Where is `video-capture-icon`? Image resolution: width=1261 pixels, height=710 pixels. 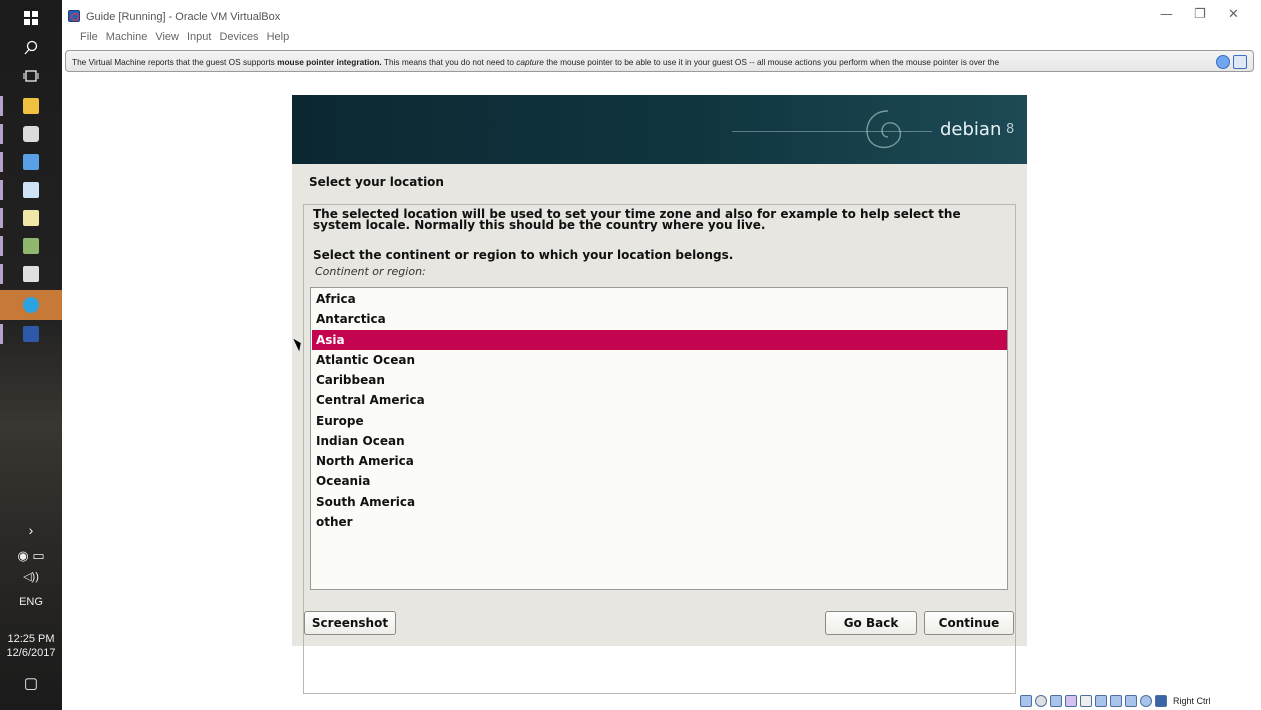 video-capture-icon is located at coordinates (1116, 701).